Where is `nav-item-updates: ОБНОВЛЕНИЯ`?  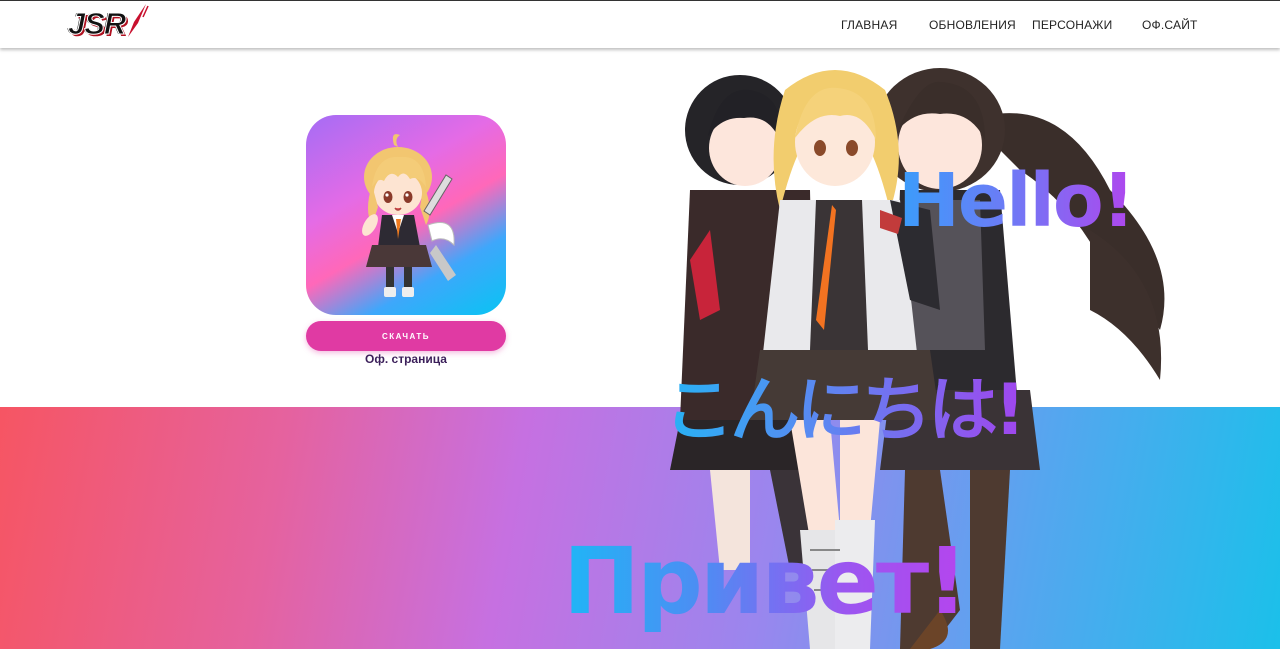 nav-item-updates: ОБНОВЛЕНИЯ is located at coordinates (972, 25).